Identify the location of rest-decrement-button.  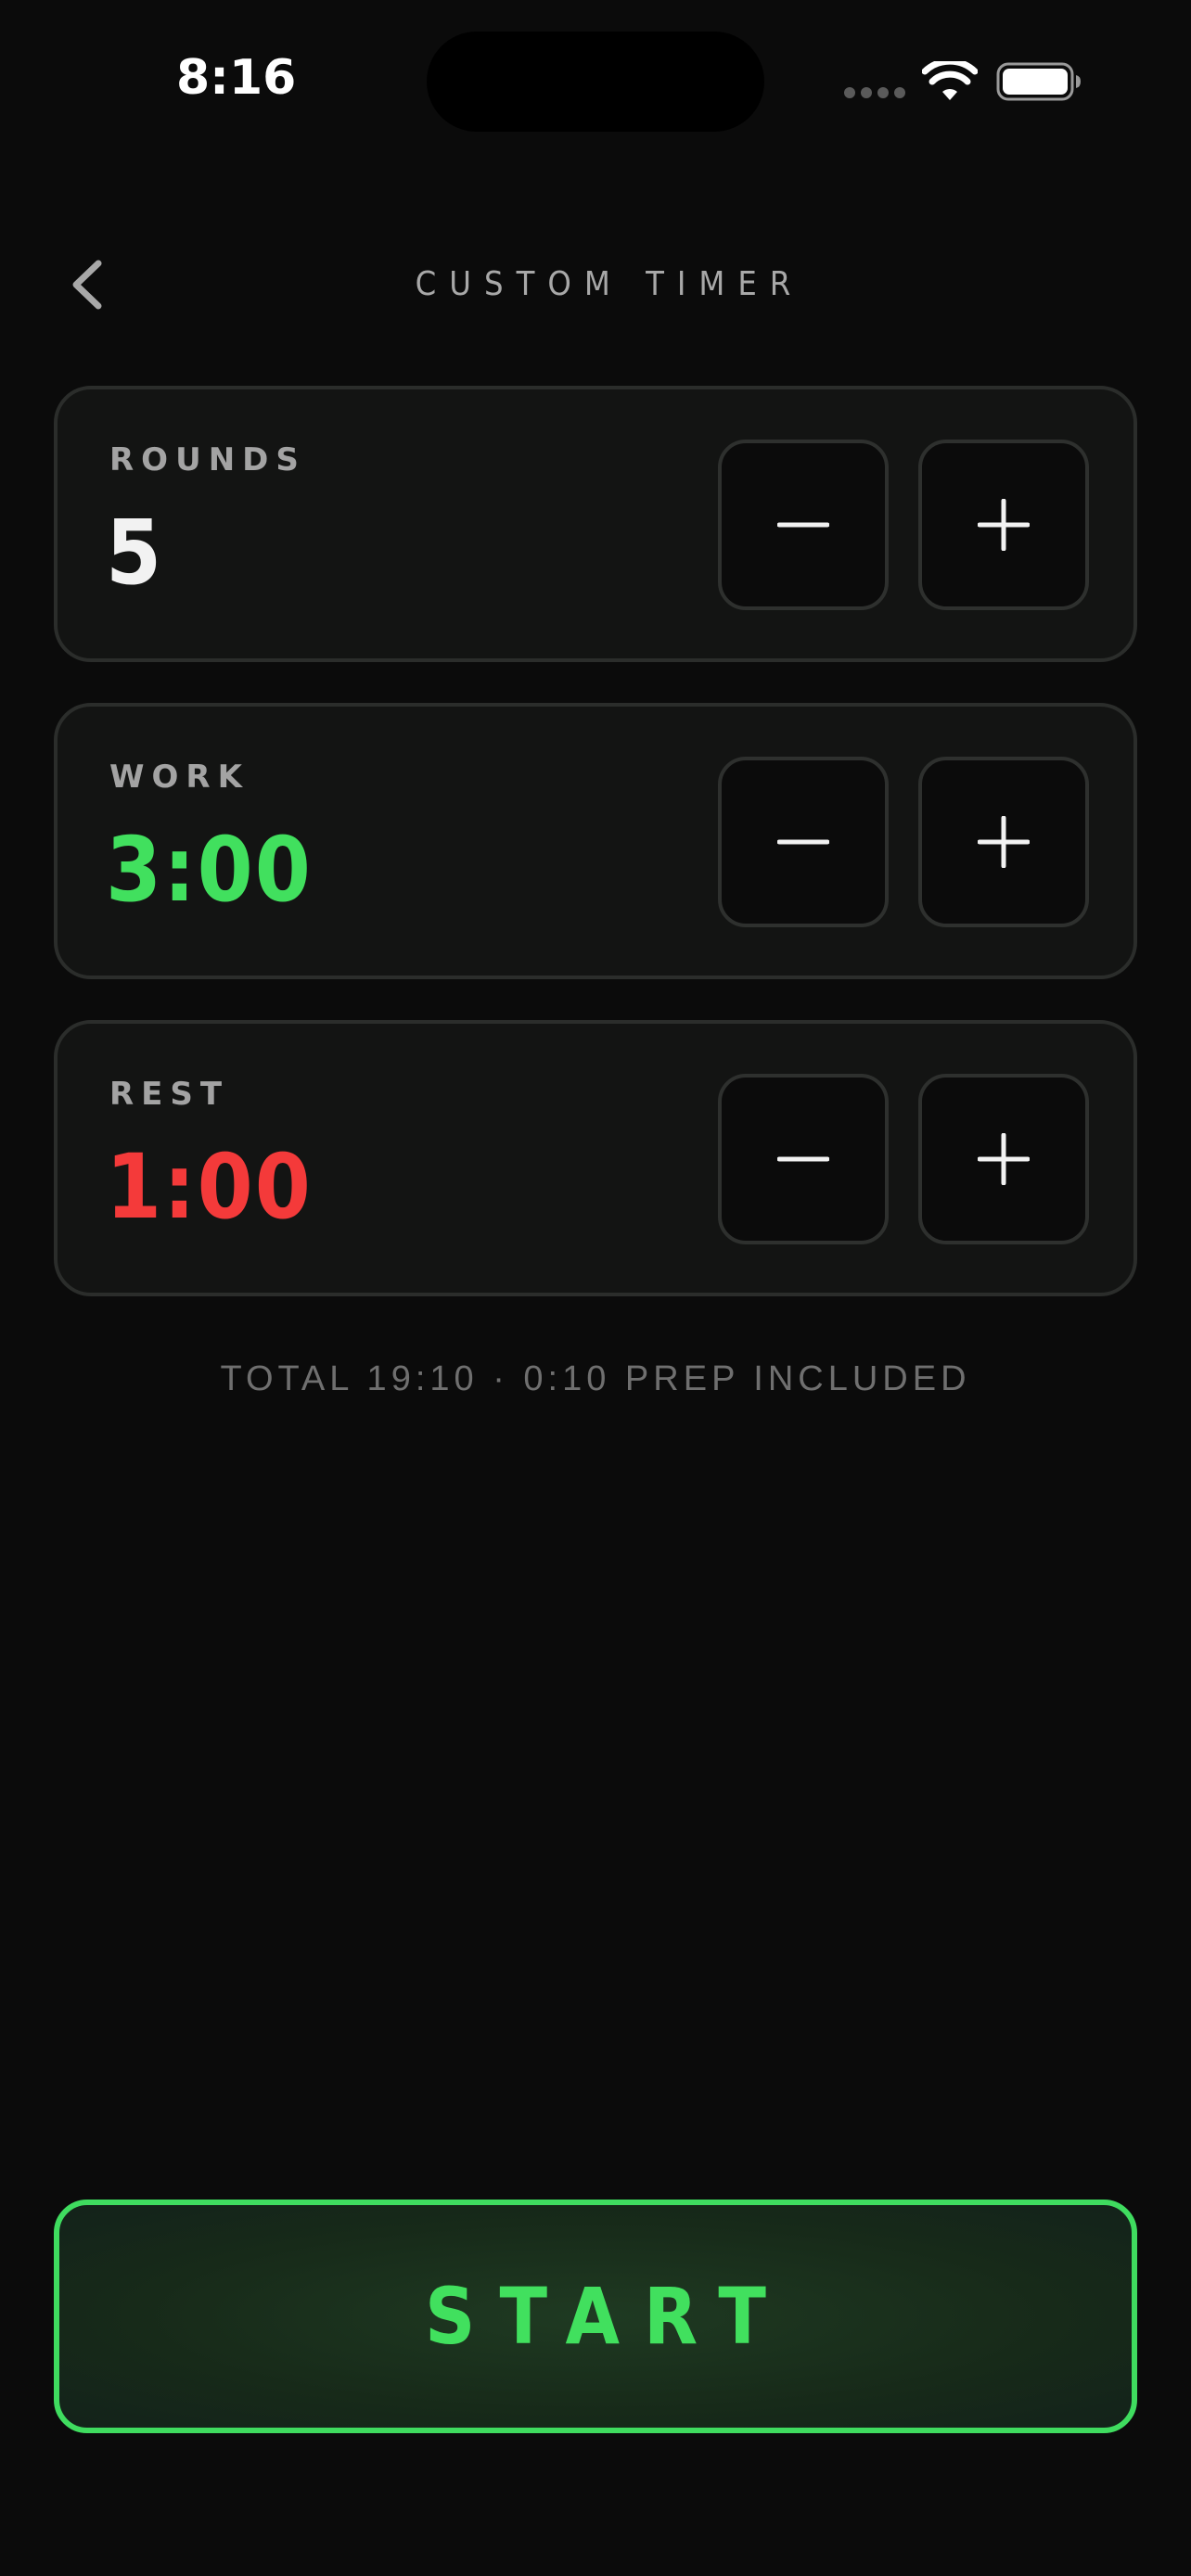
(803, 1159).